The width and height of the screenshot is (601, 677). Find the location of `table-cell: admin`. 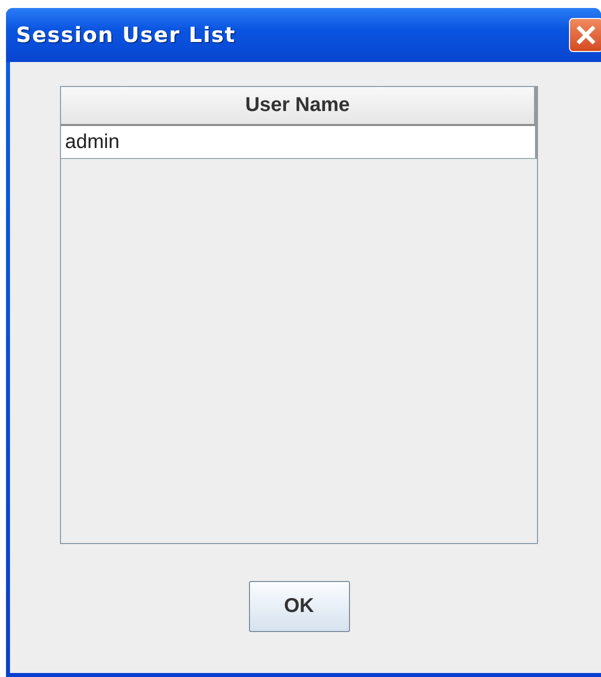

table-cell: admin is located at coordinates (299, 142).